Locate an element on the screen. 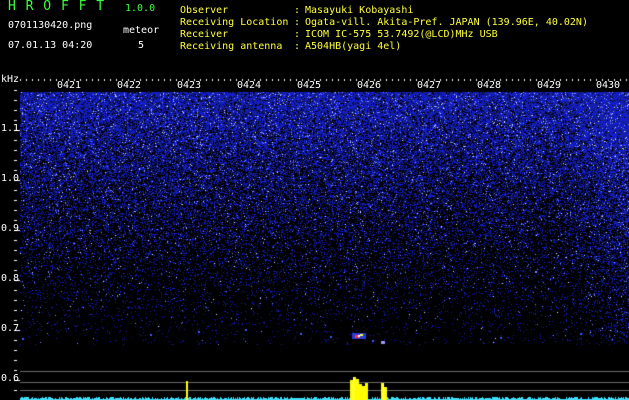 The width and height of the screenshot is (629, 400). info-sep-antenna: : is located at coordinates (297, 46).